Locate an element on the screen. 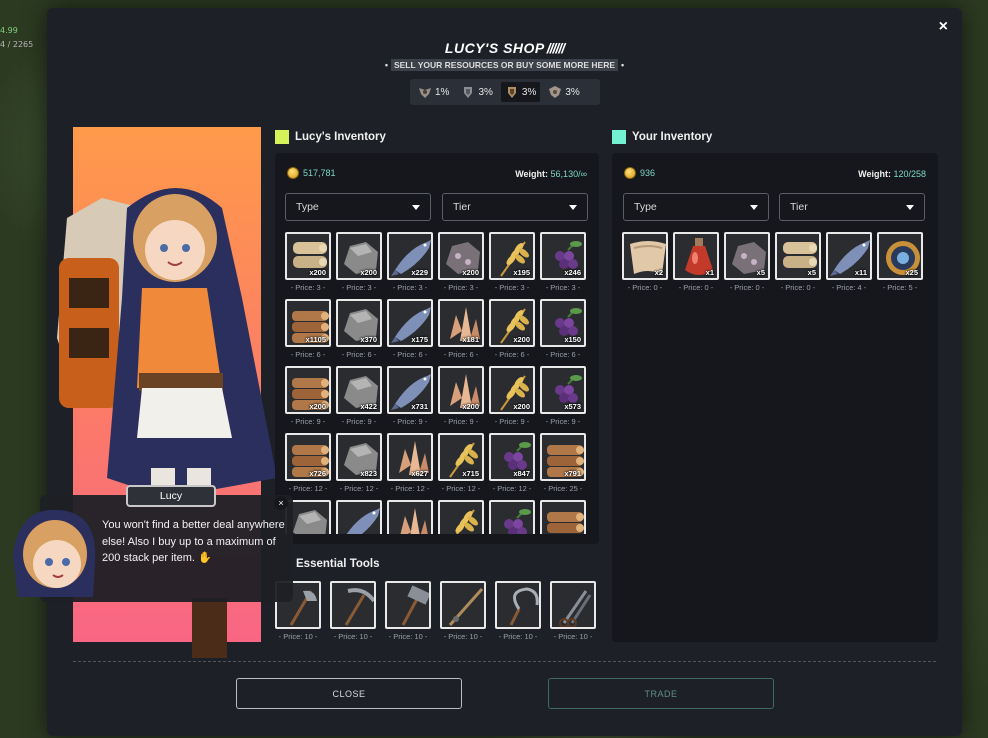  lucy_inventory-slot: x715 - Price: 12 - is located at coordinates (461, 463).